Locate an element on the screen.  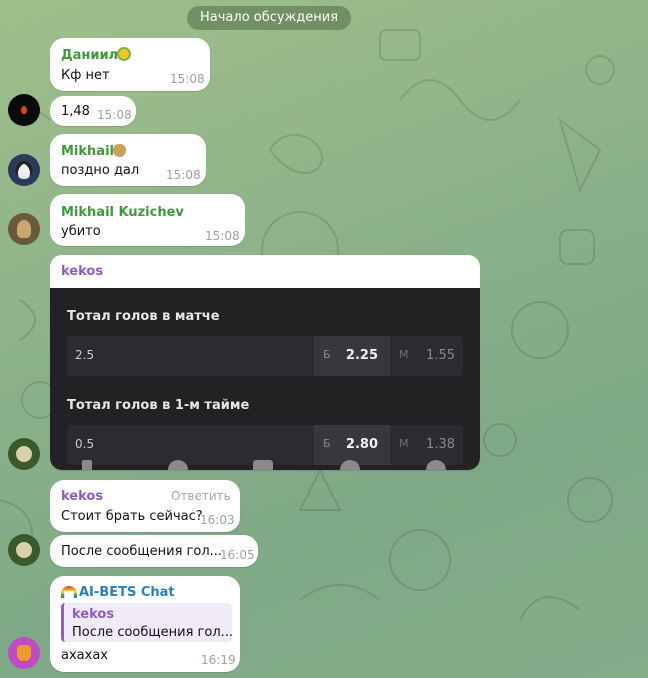
message-bubble: 1,48 15:08 is located at coordinates (93, 111).